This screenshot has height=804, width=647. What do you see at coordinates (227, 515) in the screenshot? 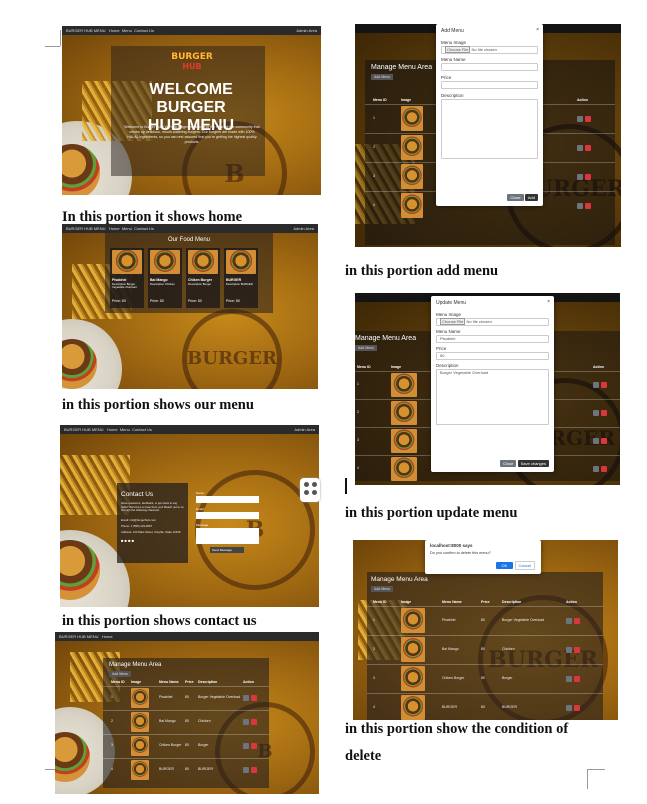
I see `email-input` at bounding box center [227, 515].